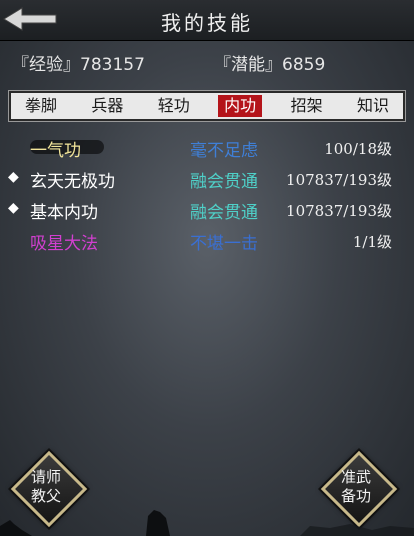 This screenshot has width=414, height=536. Describe the element at coordinates (373, 106) in the screenshot. I see `tab-knowledge: 知识` at that location.